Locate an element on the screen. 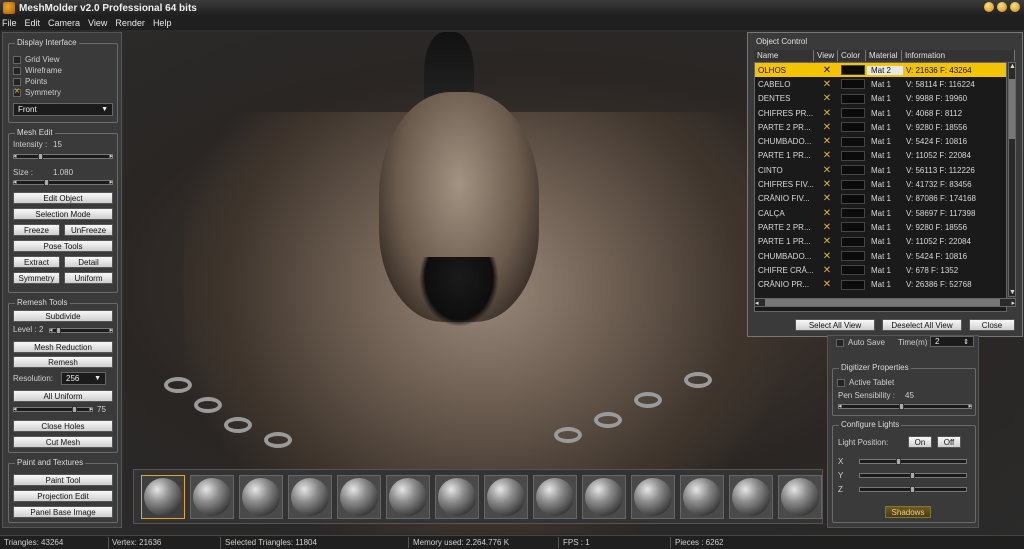 The image size is (1024, 549). all-uniform-button: All Uniform is located at coordinates (63, 396).